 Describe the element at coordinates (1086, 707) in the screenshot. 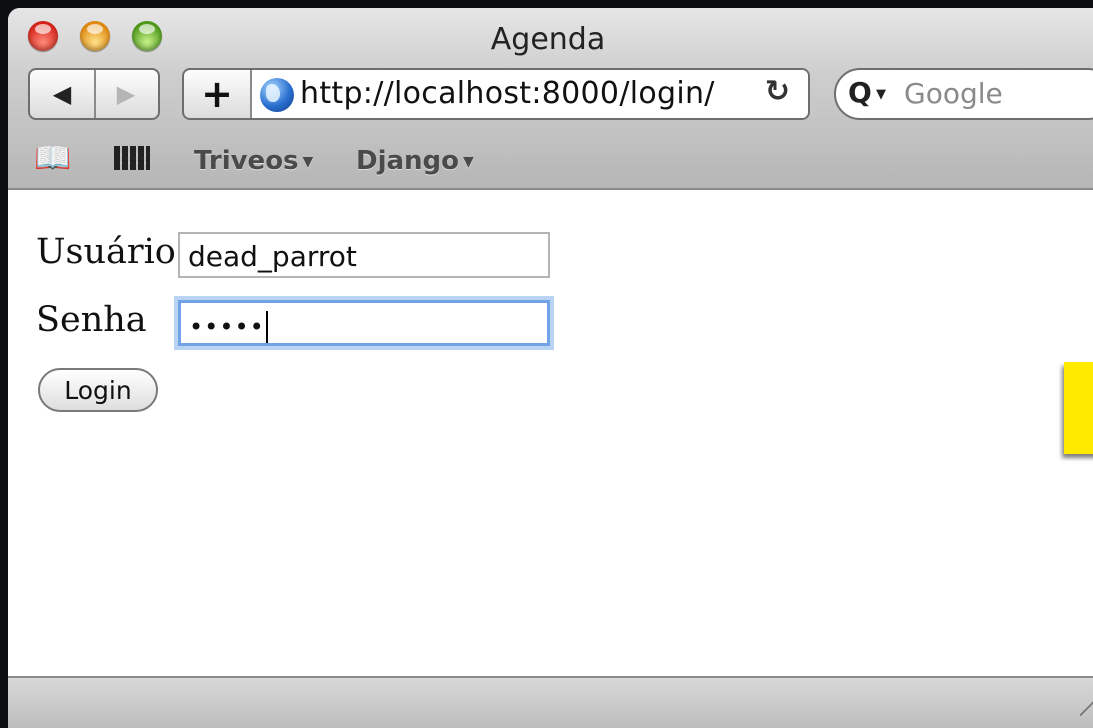

I see `resize-grip-icon` at that location.